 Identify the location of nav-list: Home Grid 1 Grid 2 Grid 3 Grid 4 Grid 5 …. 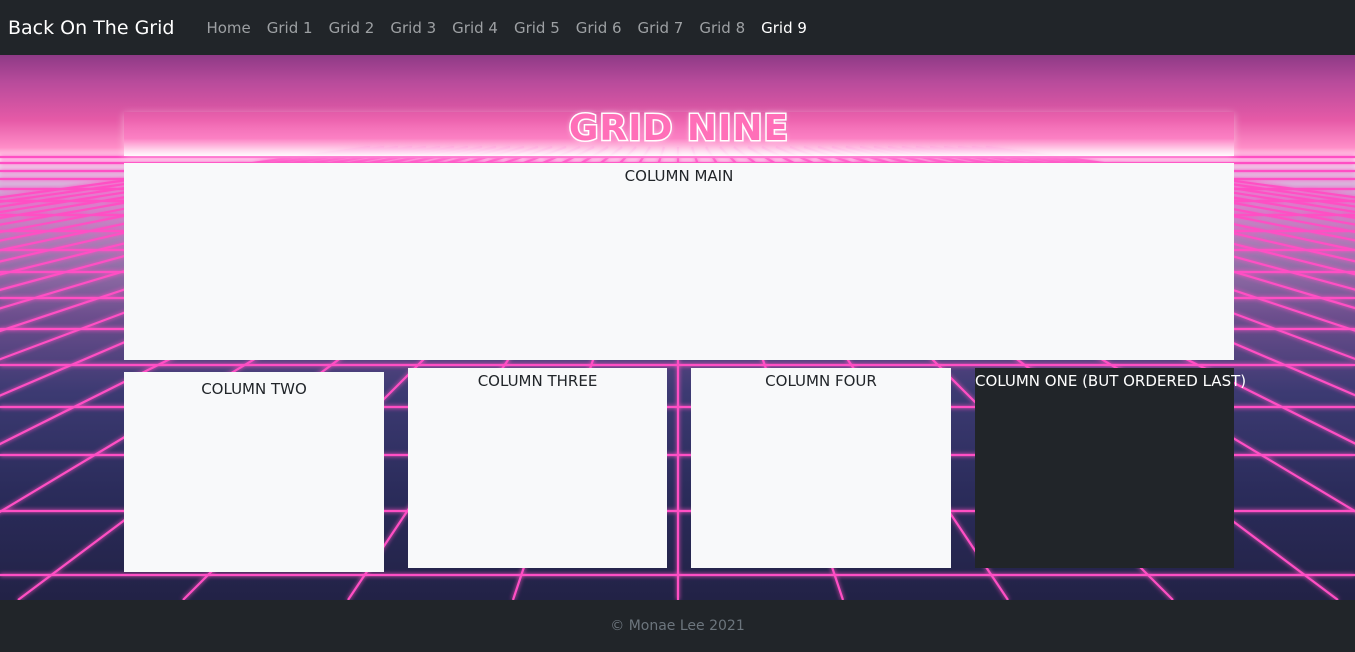
(506, 28).